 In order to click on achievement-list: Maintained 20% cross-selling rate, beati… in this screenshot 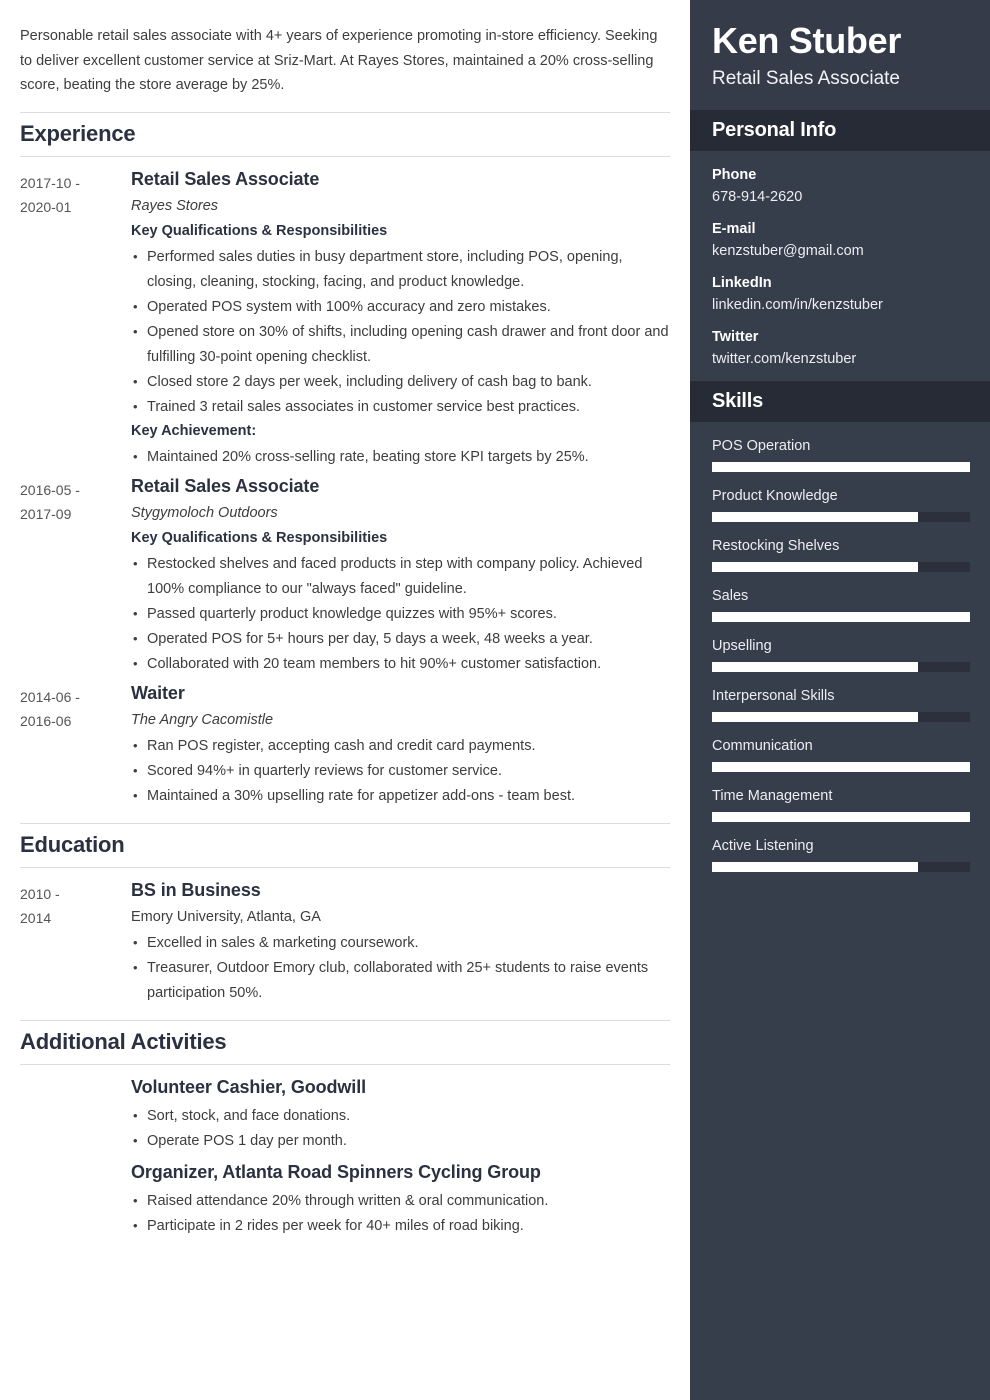, I will do `click(400, 457)`.